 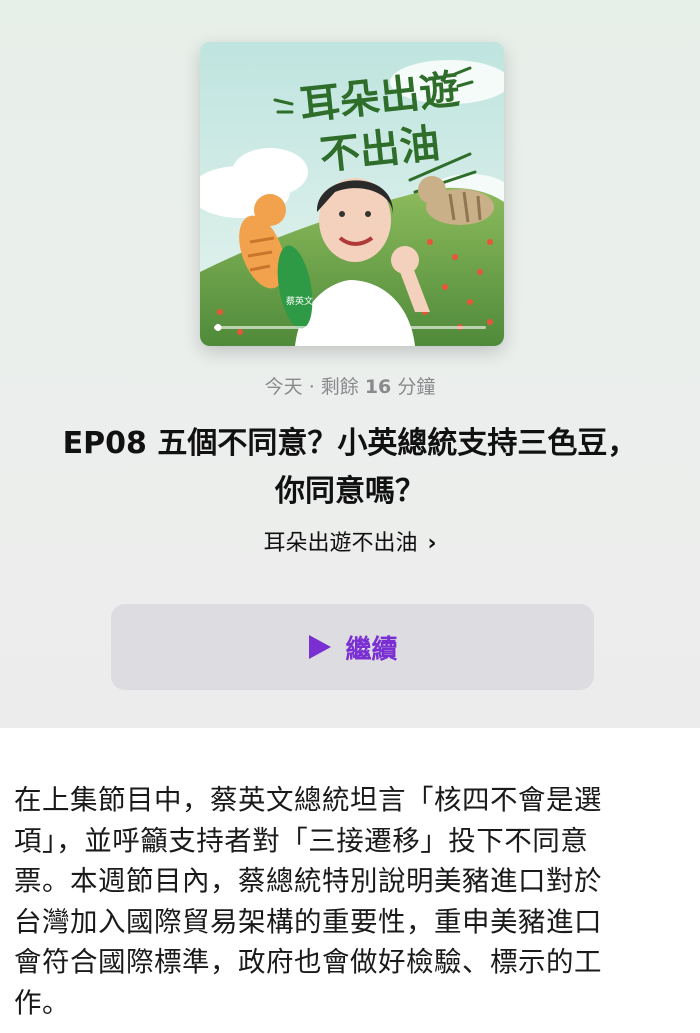 I want to click on episode-title-line1: EP08 五個不同意？小英總統支持三色豆，, so click(x=350, y=443).